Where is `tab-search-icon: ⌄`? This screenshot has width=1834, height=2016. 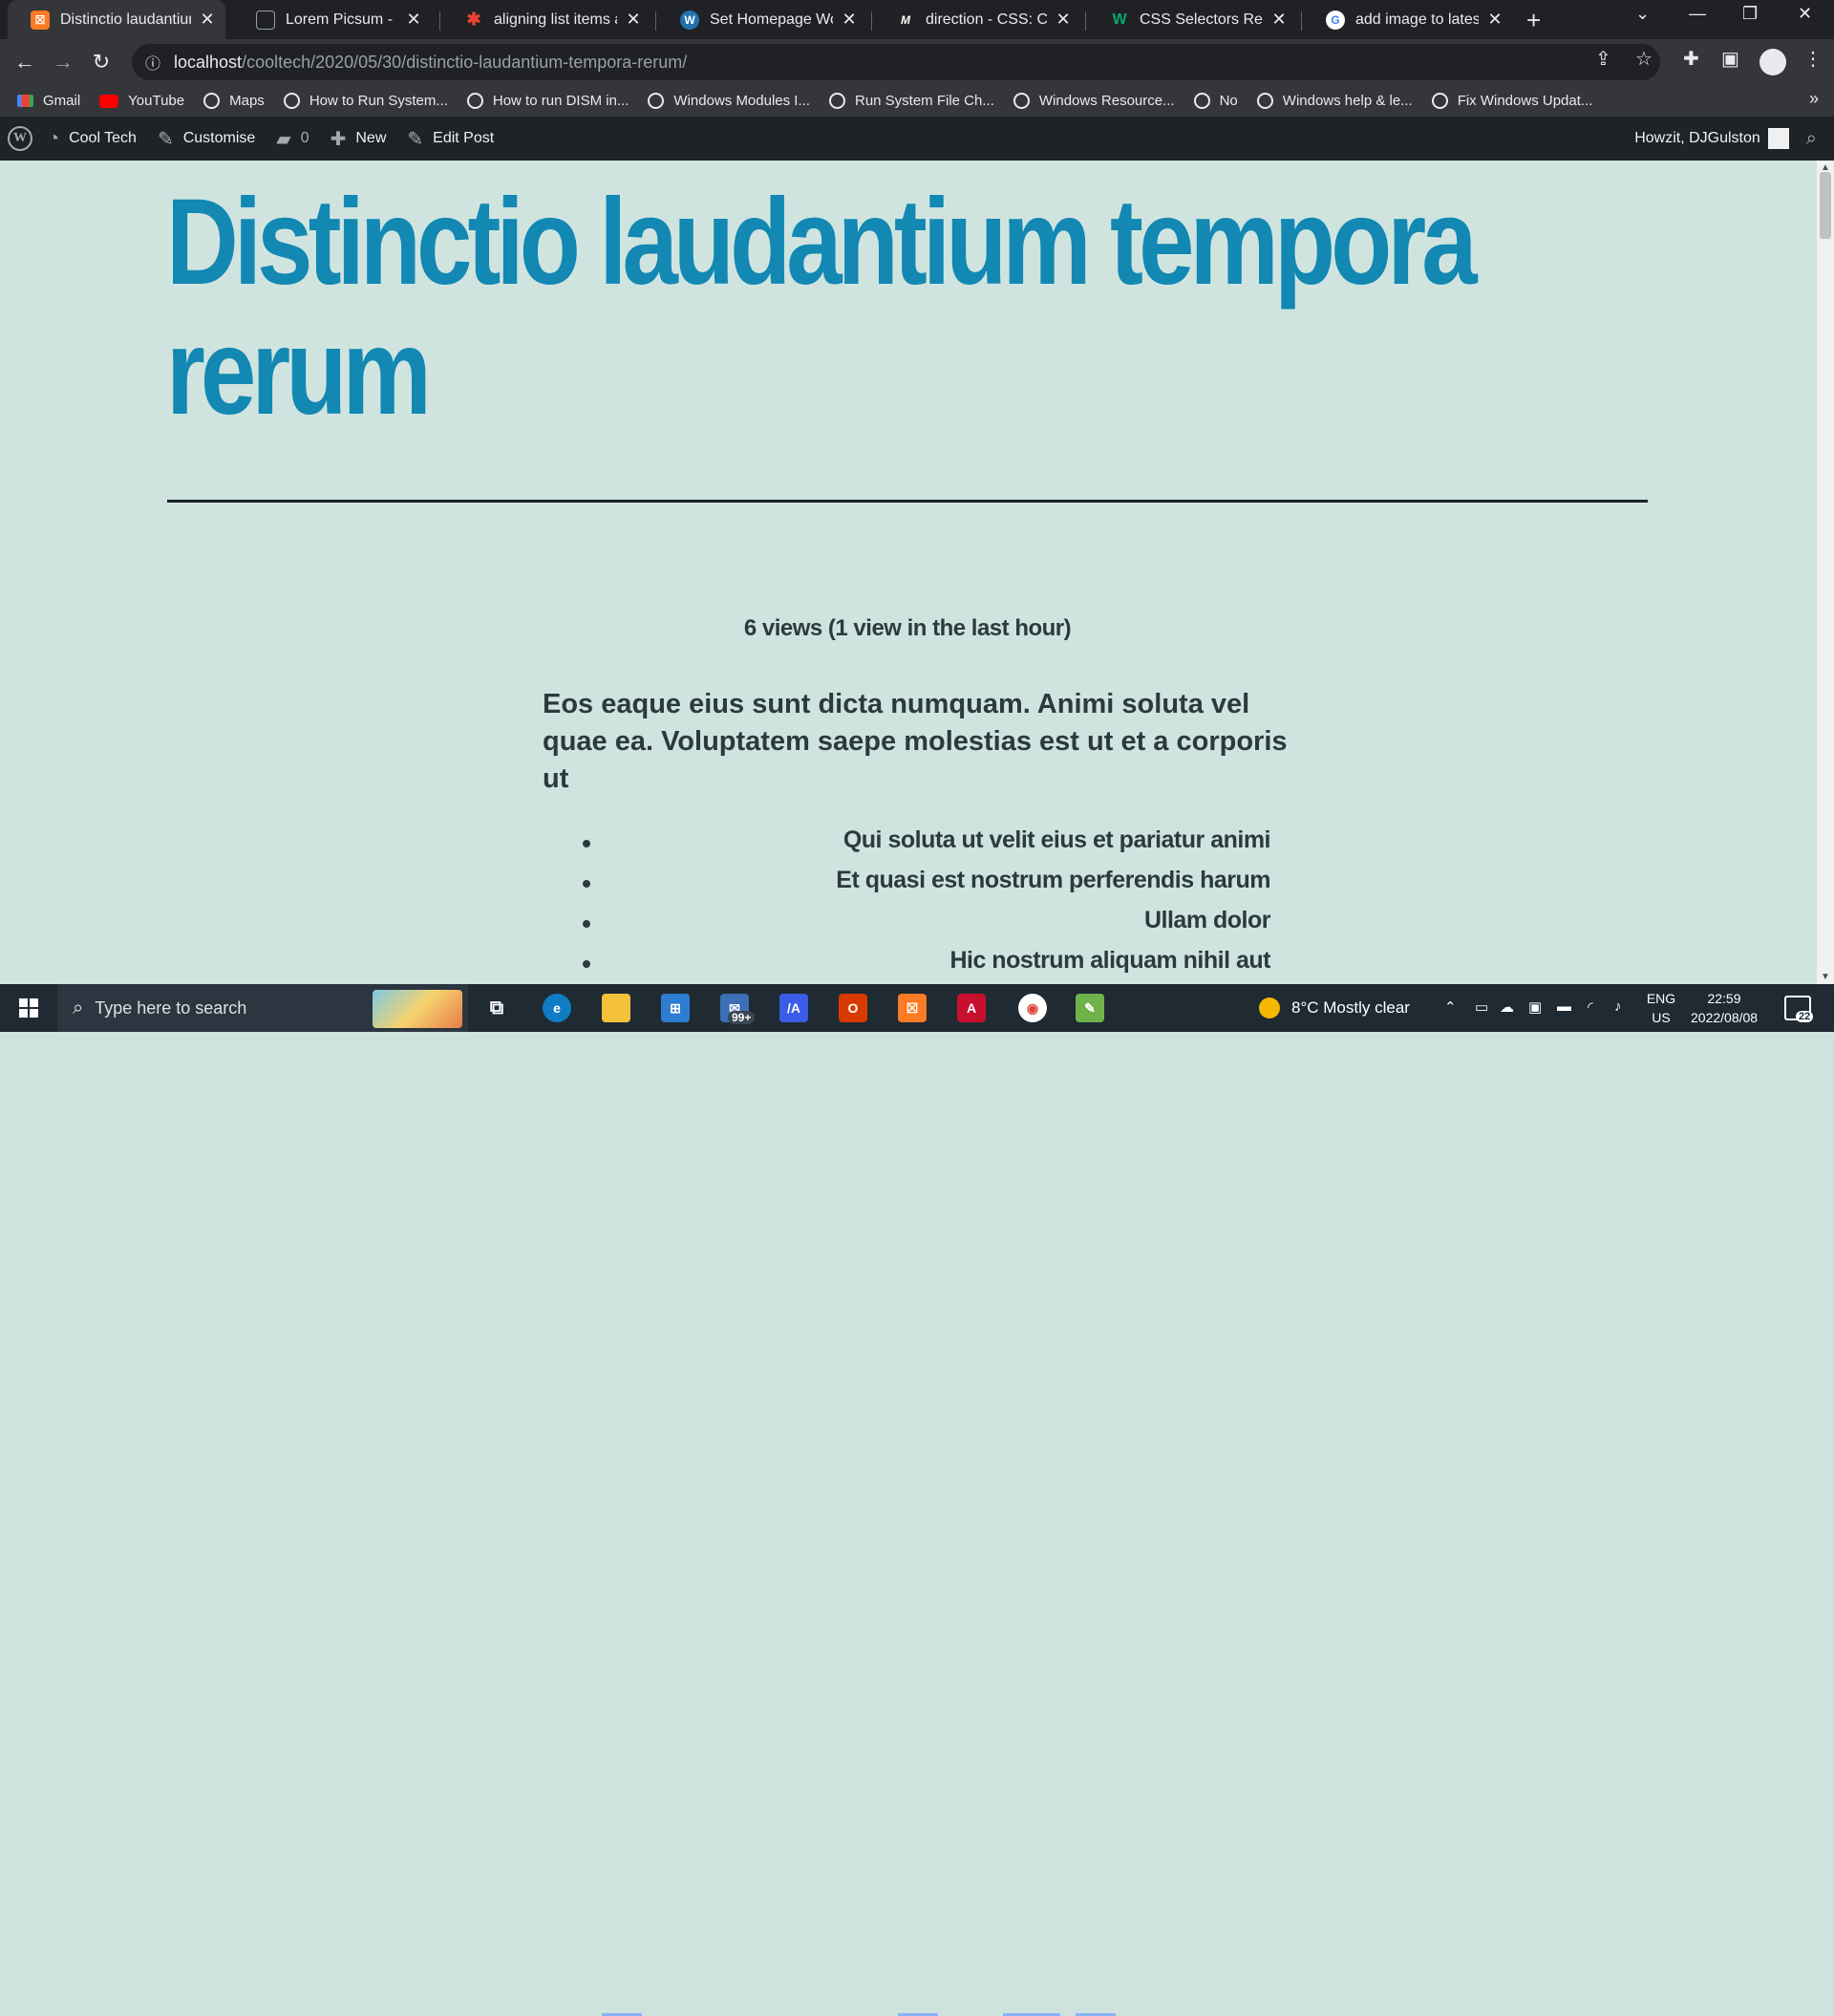 tab-search-icon: ⌄ is located at coordinates (1643, 14).